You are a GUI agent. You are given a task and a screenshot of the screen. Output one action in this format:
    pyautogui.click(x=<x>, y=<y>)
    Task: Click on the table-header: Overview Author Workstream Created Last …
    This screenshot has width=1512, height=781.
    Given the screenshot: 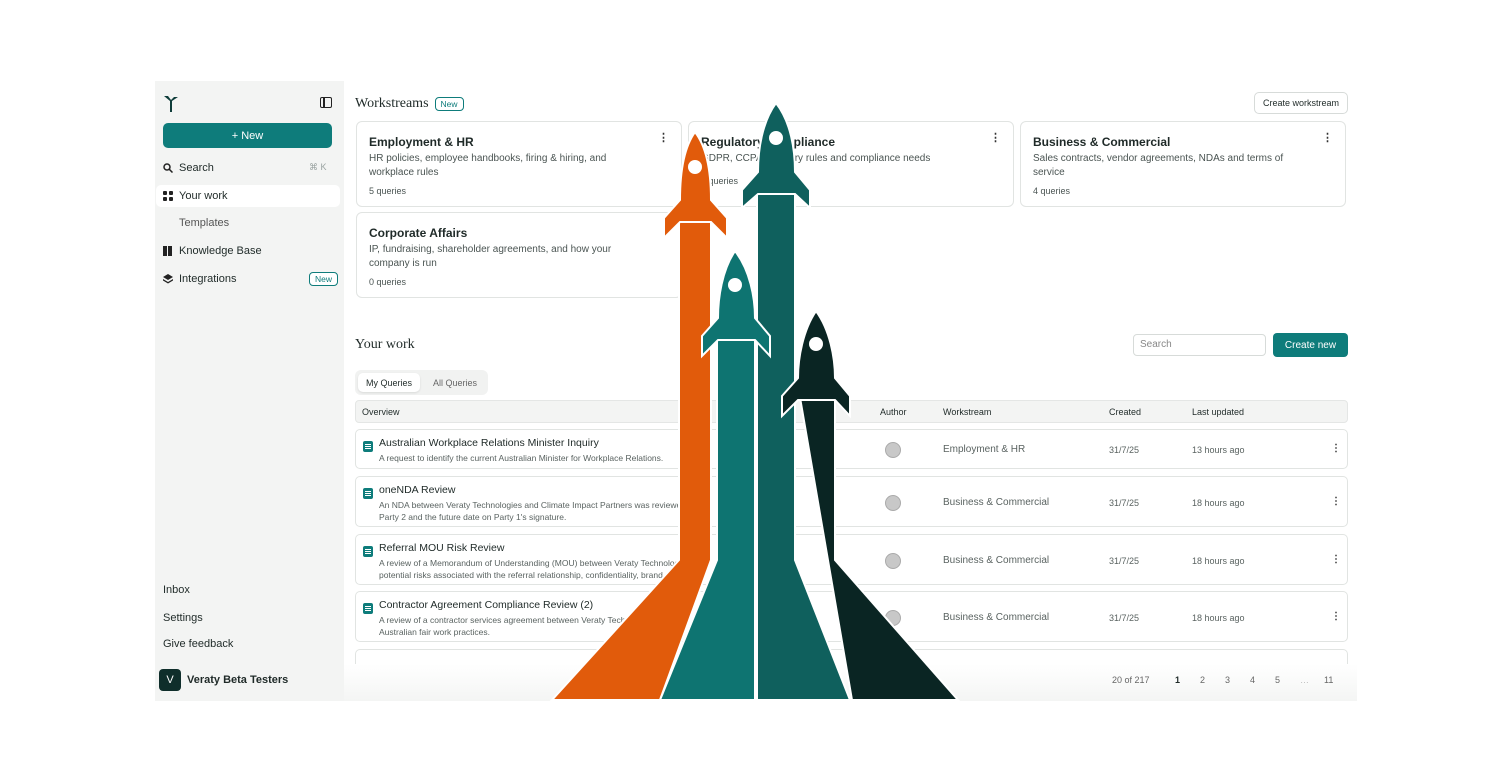 What is the action you would take?
    pyautogui.click(x=851, y=411)
    